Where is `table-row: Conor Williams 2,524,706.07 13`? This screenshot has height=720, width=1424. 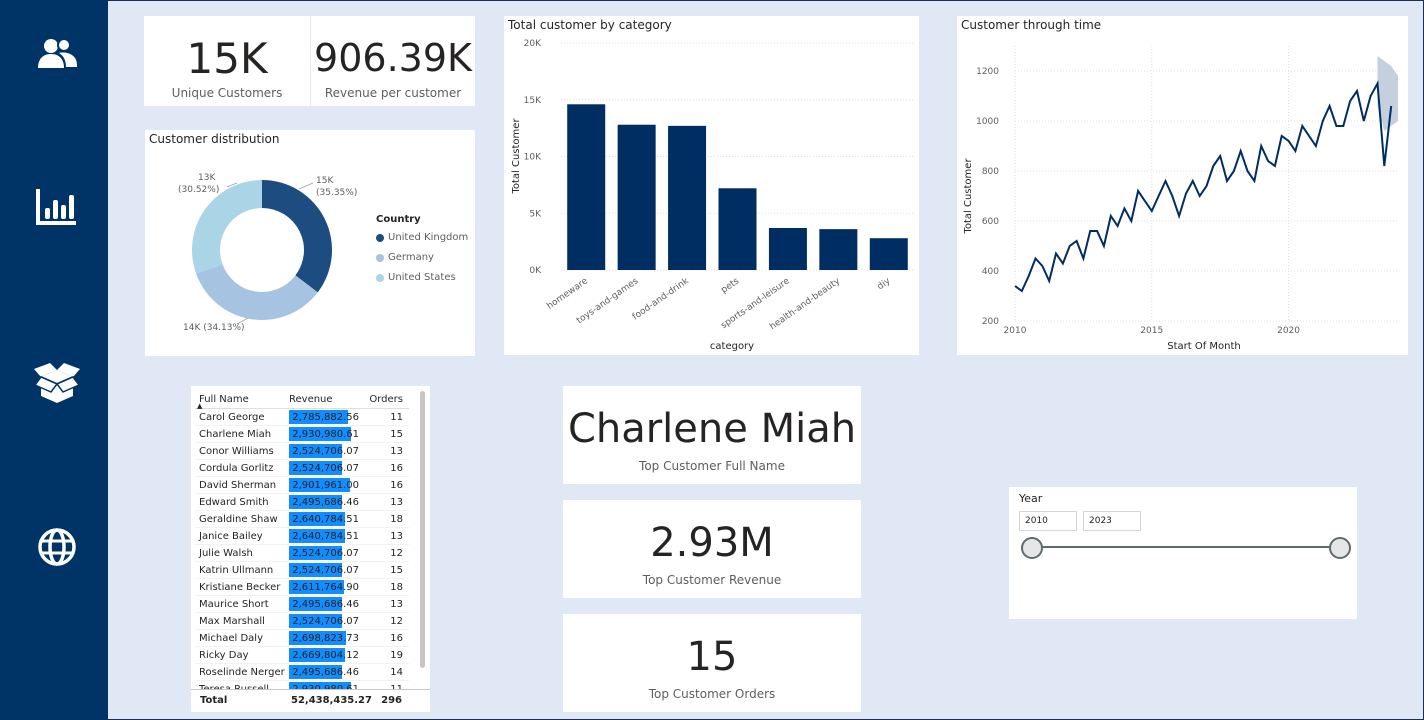
table-row: Conor Williams 2,524,706.07 13 is located at coordinates (302, 451).